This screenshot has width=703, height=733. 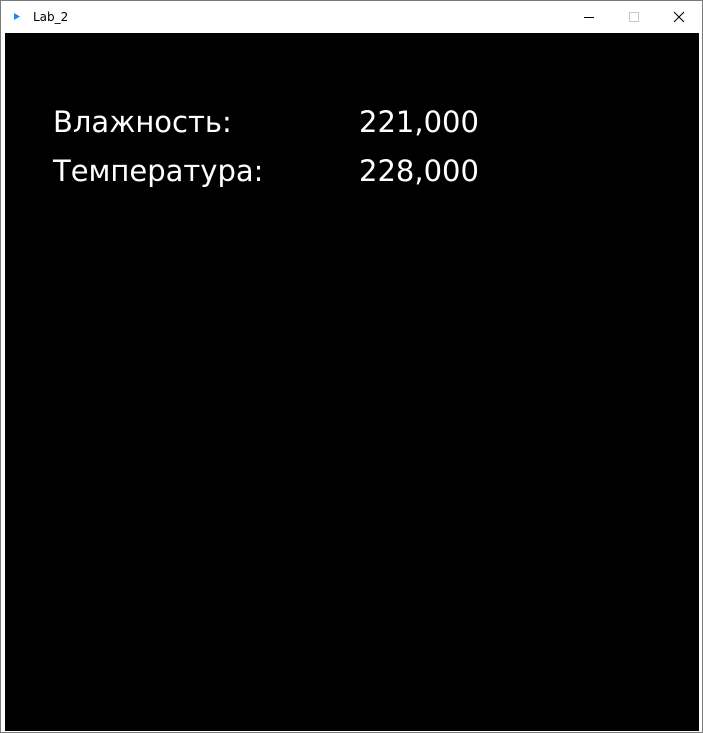 I want to click on close-button, so click(x=679, y=17).